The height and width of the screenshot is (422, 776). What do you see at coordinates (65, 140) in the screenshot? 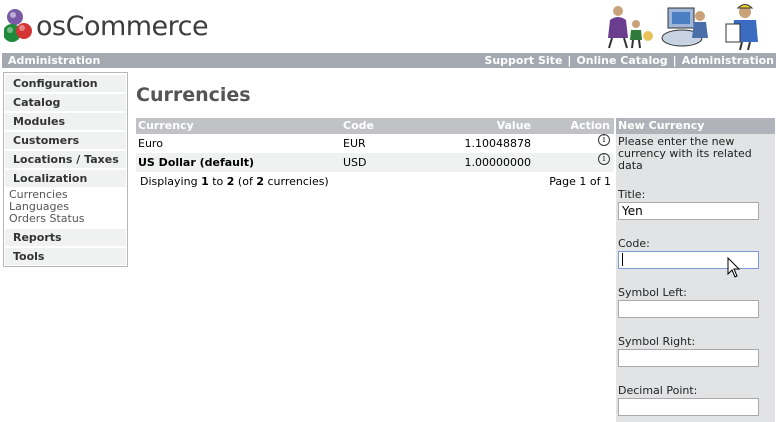
I see `sidebar-item-customers: Customers` at bounding box center [65, 140].